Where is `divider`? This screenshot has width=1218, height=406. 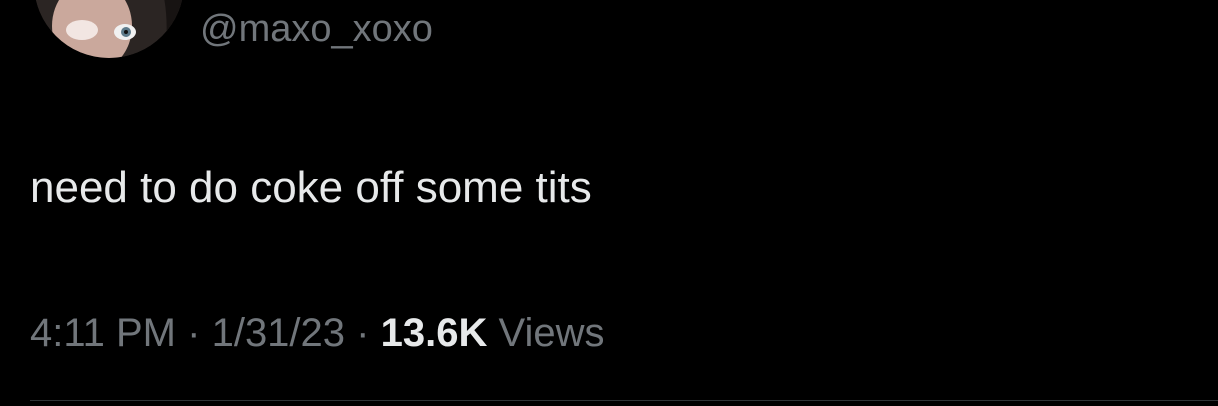
divider is located at coordinates (624, 400).